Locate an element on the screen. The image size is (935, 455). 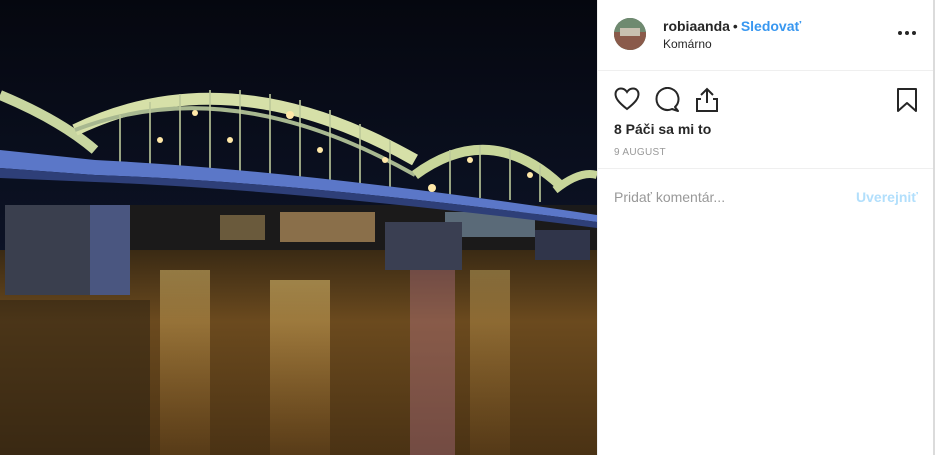
share-icon is located at coordinates (707, 102).